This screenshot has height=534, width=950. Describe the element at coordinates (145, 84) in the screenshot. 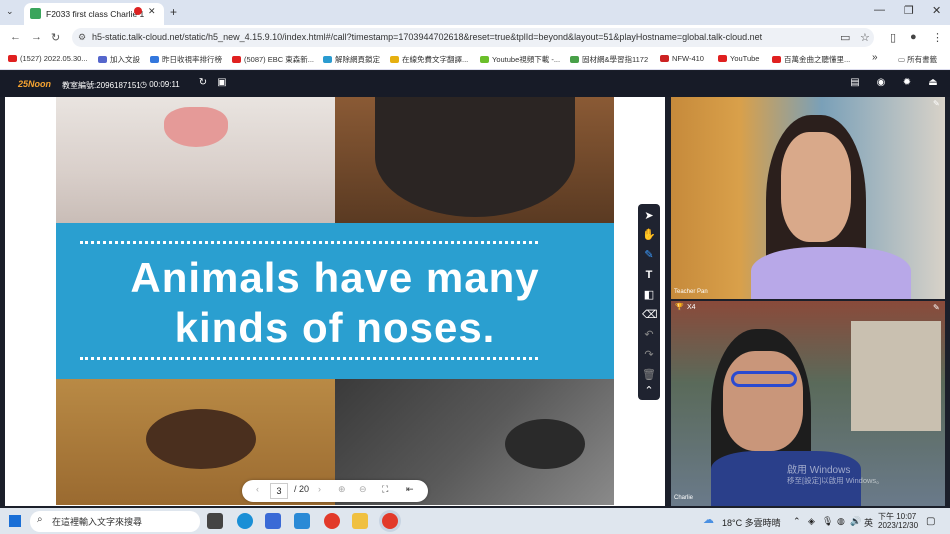

I see `clock-icon: ◷` at that location.